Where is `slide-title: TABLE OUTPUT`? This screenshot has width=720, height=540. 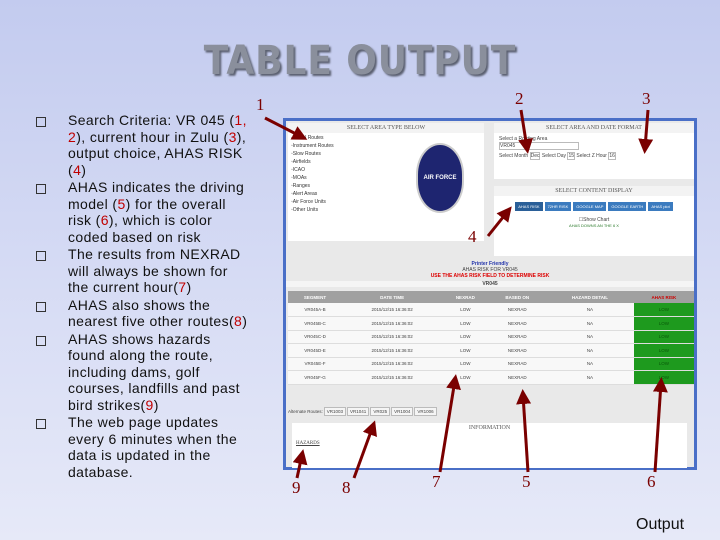 slide-title: TABLE OUTPUT is located at coordinates (360, 61).